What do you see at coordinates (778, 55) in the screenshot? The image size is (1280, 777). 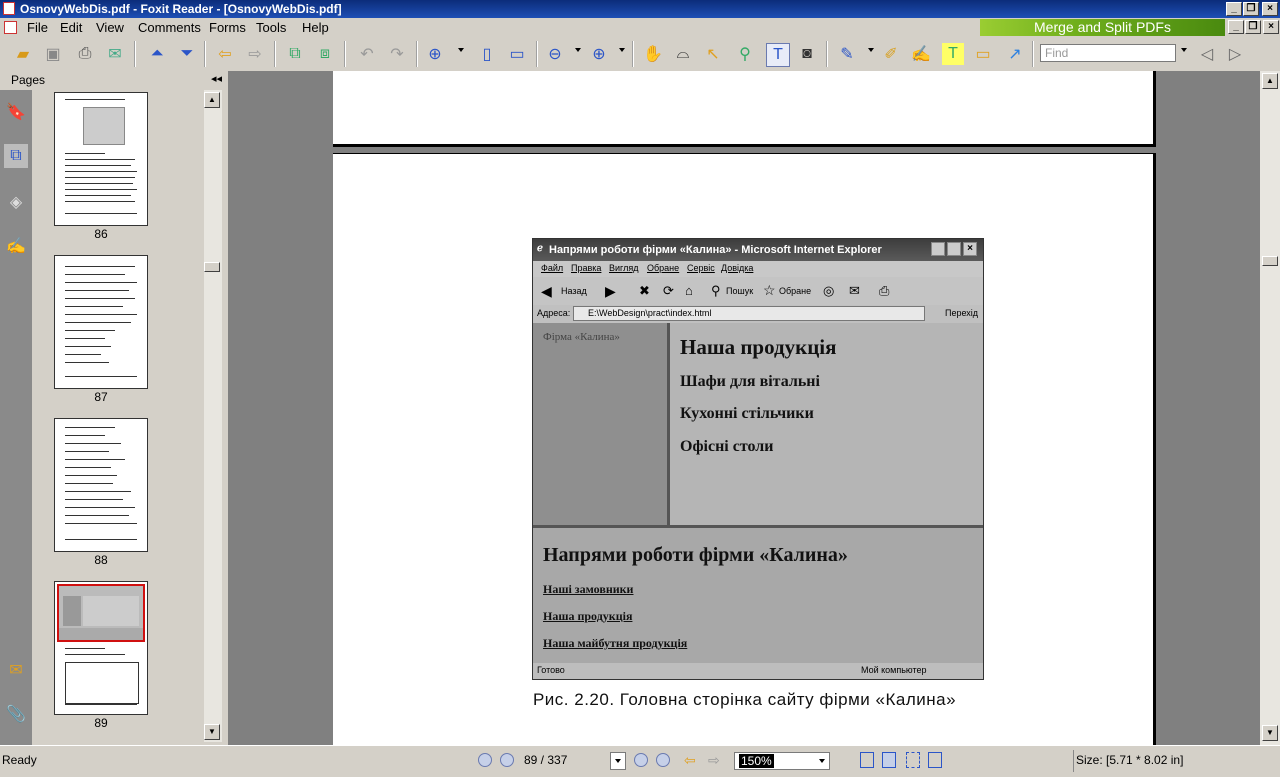 I see `text-select-icon: T` at bounding box center [778, 55].